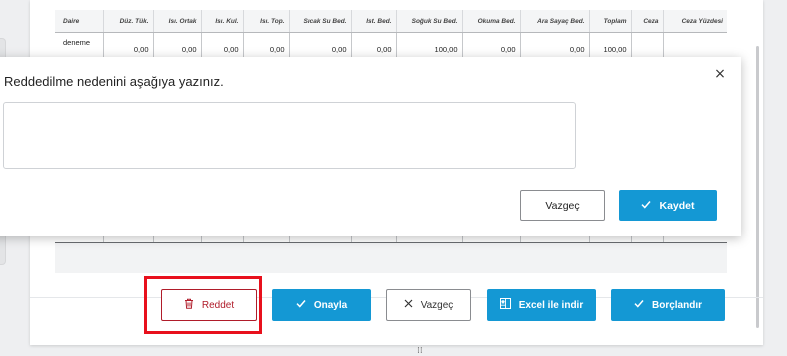 Image resolution: width=787 pixels, height=356 pixels. Describe the element at coordinates (554, 21) in the screenshot. I see `column-header: Ara Sayaç Bed.` at that location.